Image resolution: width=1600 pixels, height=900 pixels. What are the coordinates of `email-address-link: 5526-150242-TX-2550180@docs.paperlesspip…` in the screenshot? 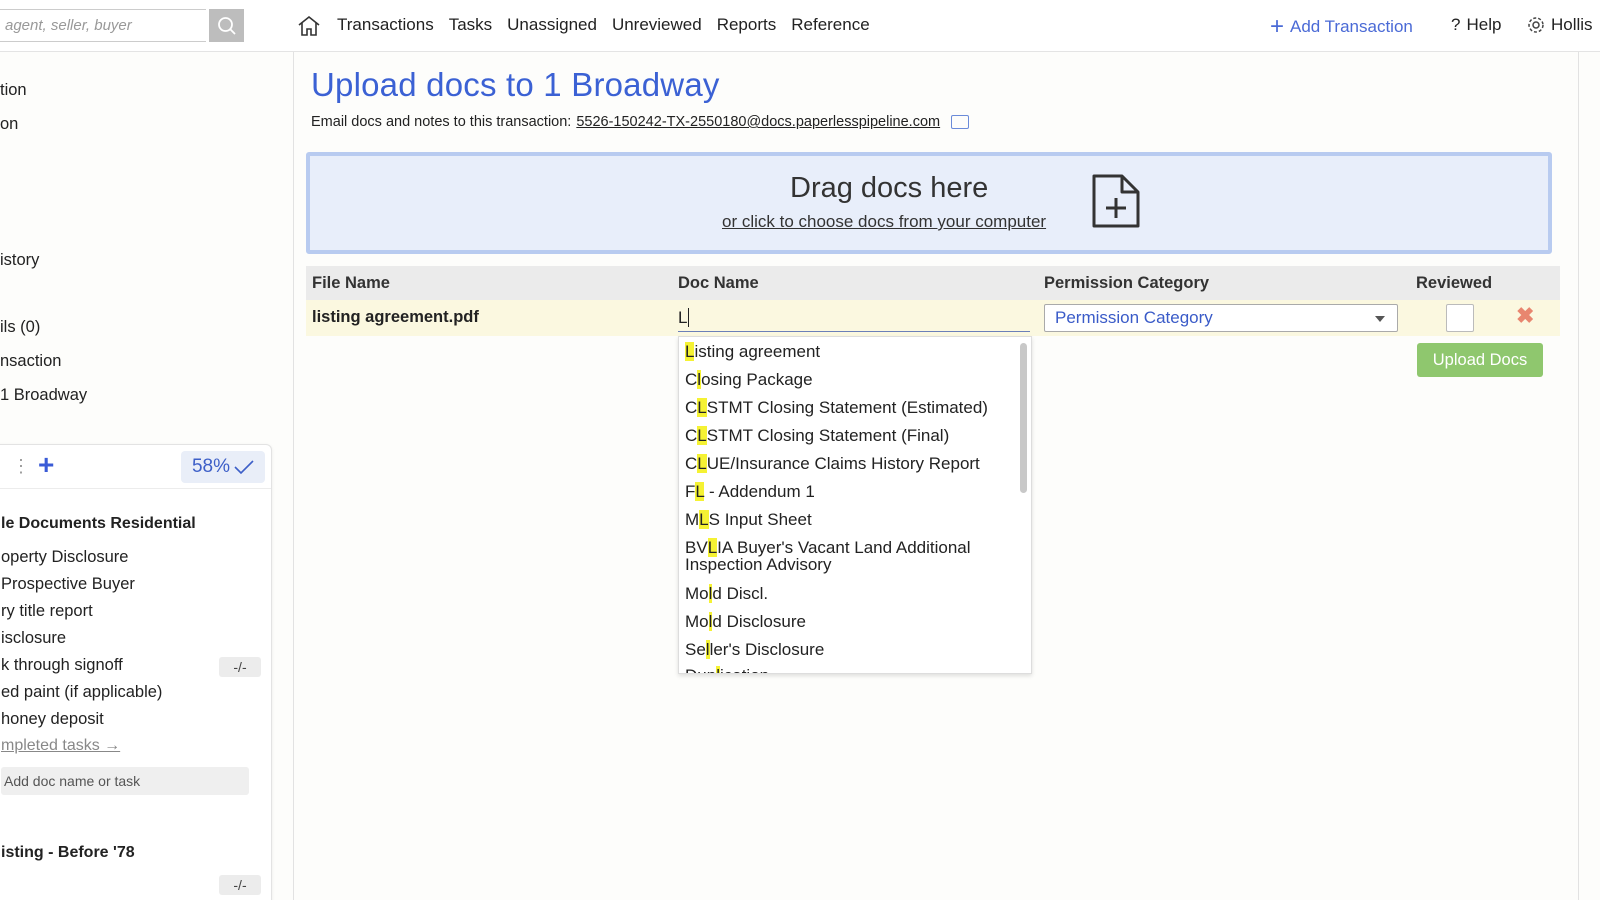 It's located at (758, 122).